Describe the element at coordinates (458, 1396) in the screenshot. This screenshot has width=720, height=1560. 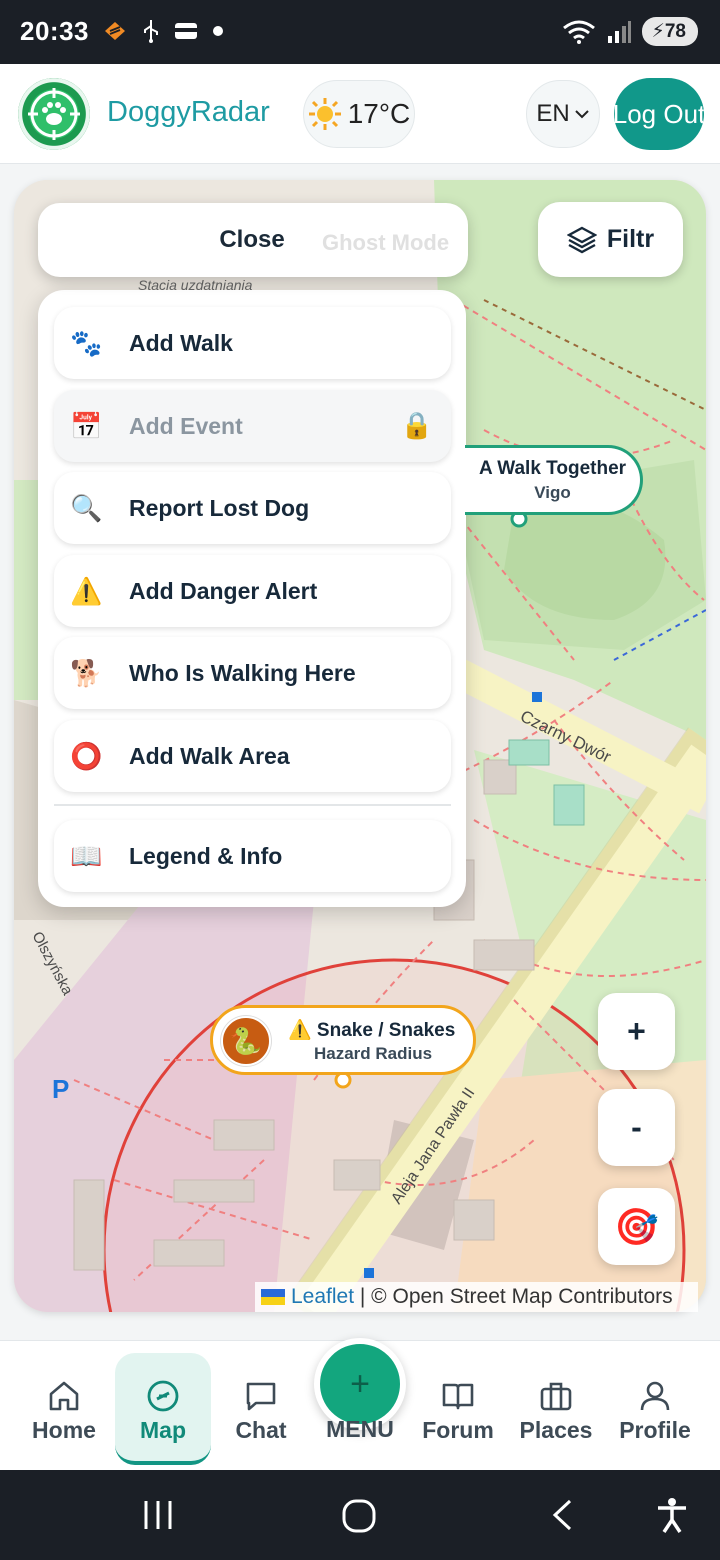
I see `book-icon` at that location.